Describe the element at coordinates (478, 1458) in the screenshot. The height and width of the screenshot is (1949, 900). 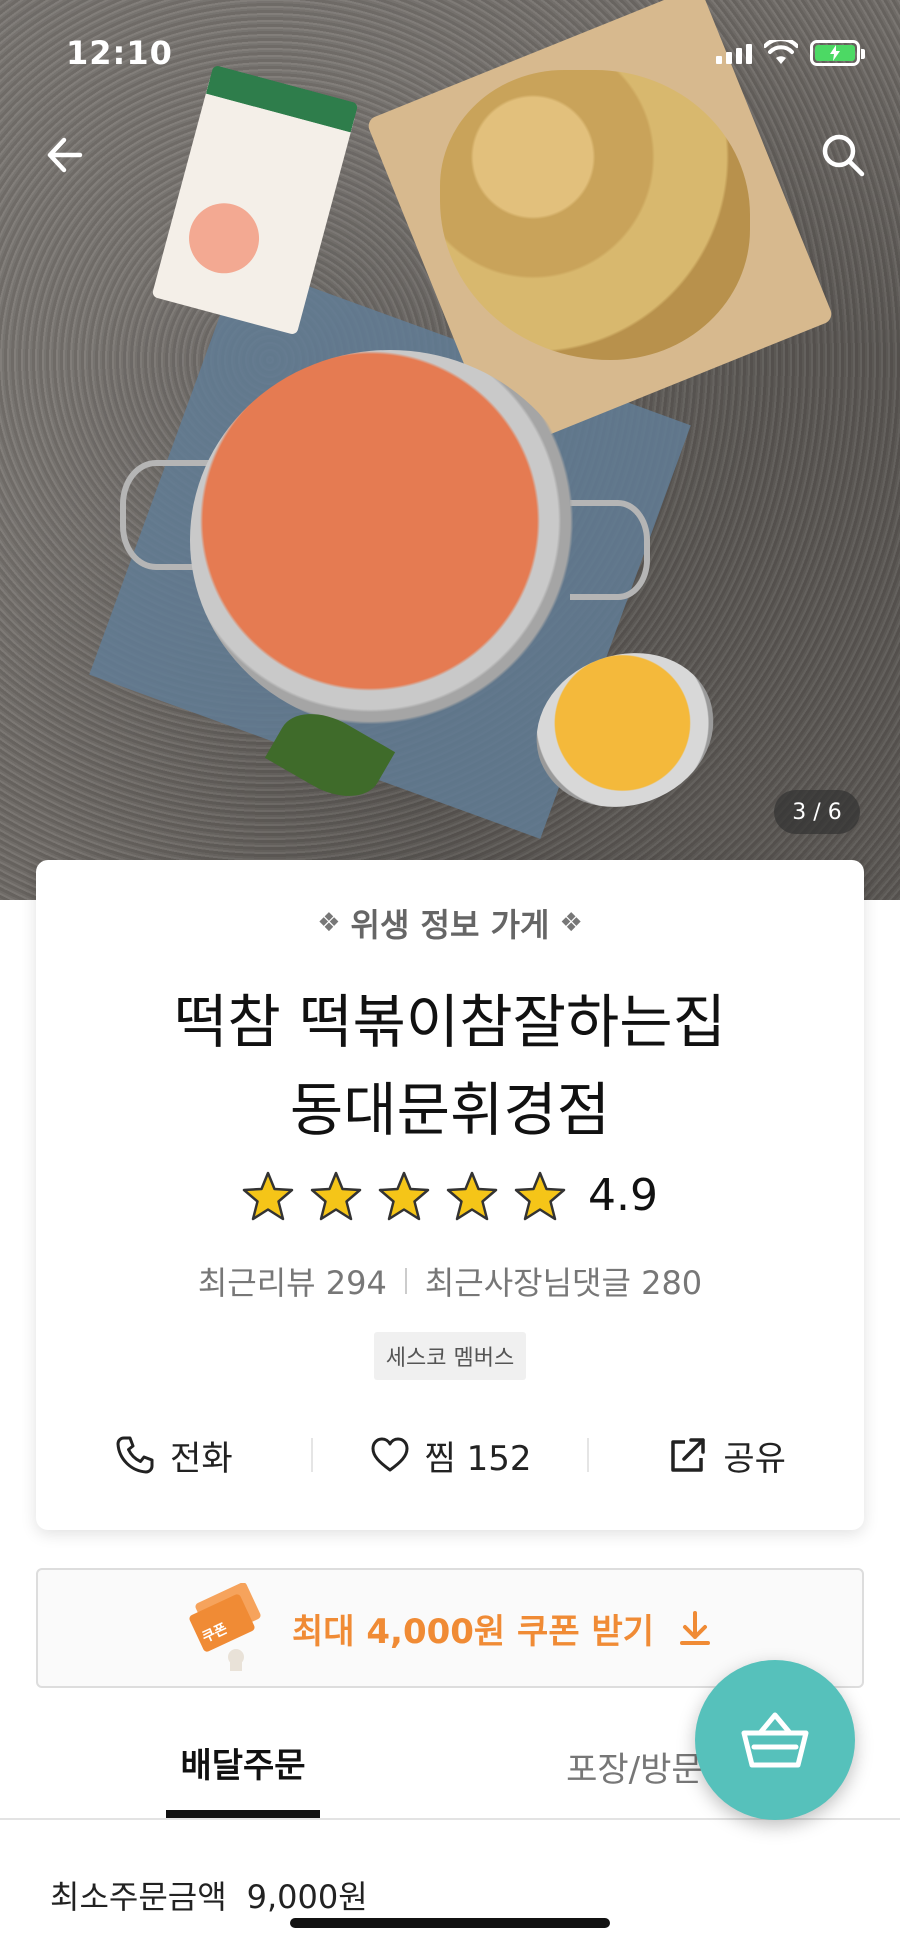
I see `favorite-label: 찜 152` at that location.